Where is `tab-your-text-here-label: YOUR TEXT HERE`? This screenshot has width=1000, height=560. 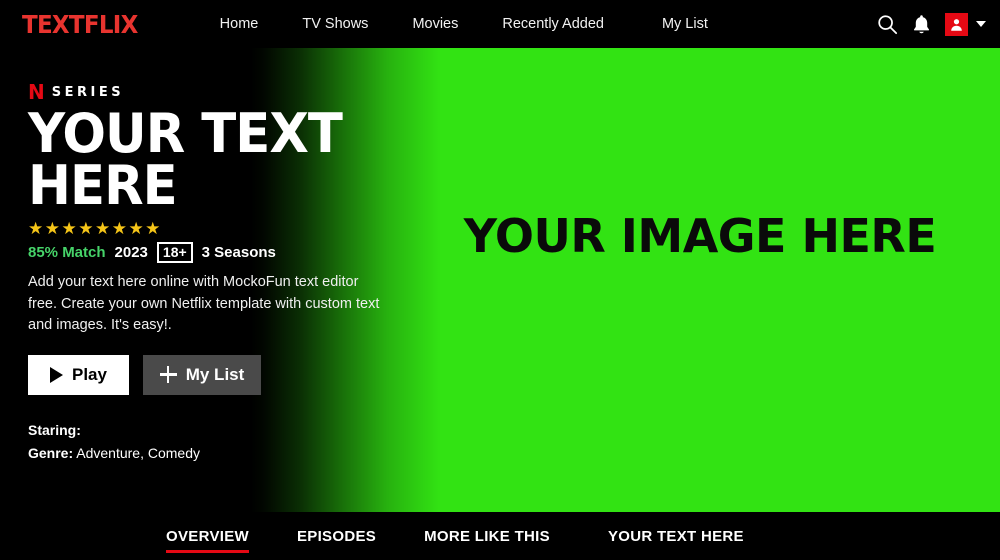 tab-your-text-here-label: YOUR TEXT HERE is located at coordinates (675, 536).